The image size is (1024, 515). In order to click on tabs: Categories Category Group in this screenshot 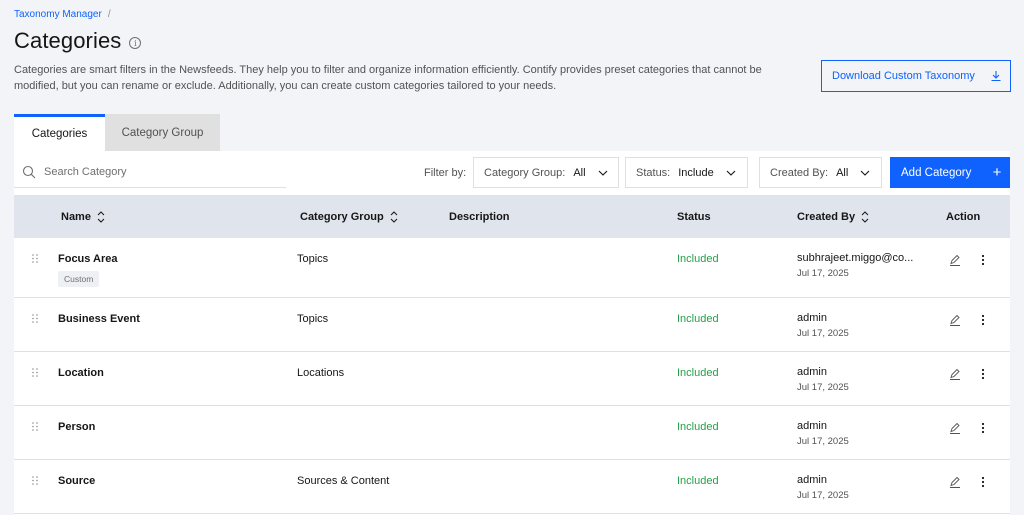, I will do `click(117, 132)`.